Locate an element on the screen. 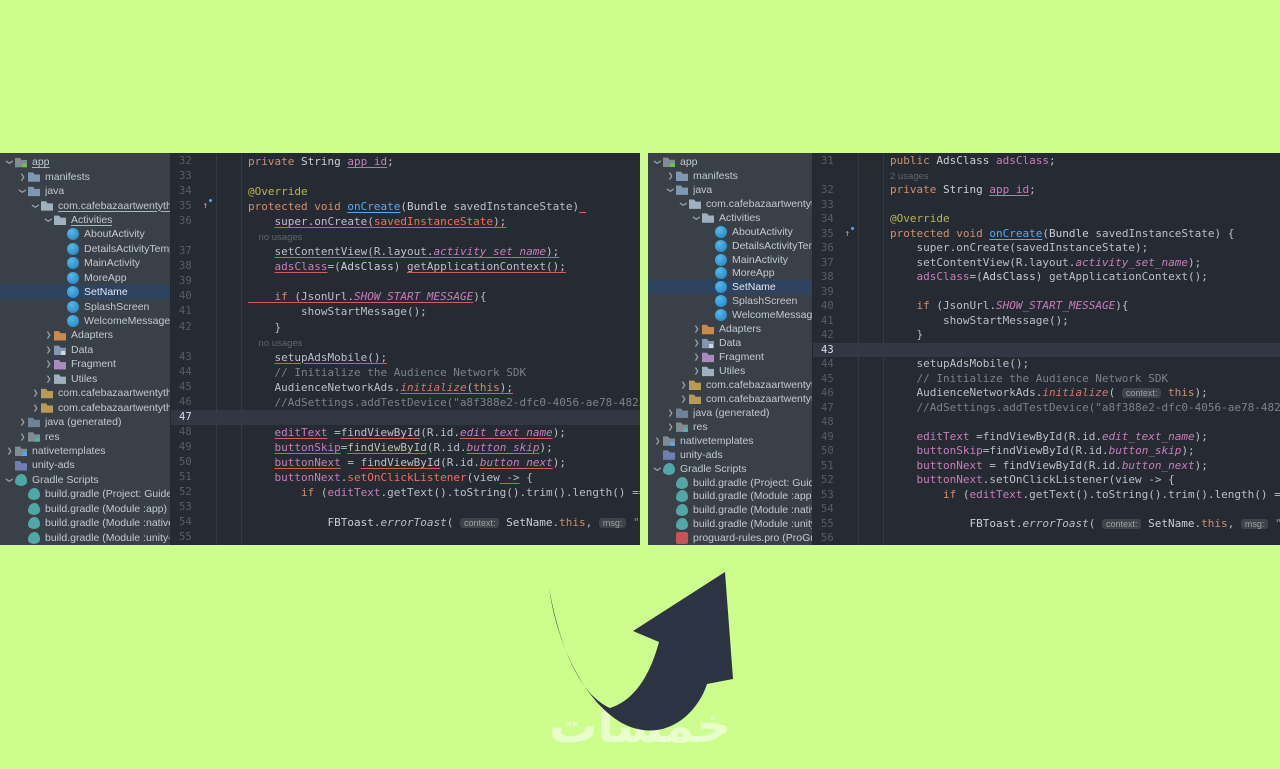  line-number: 39 is located at coordinates (194, 282).